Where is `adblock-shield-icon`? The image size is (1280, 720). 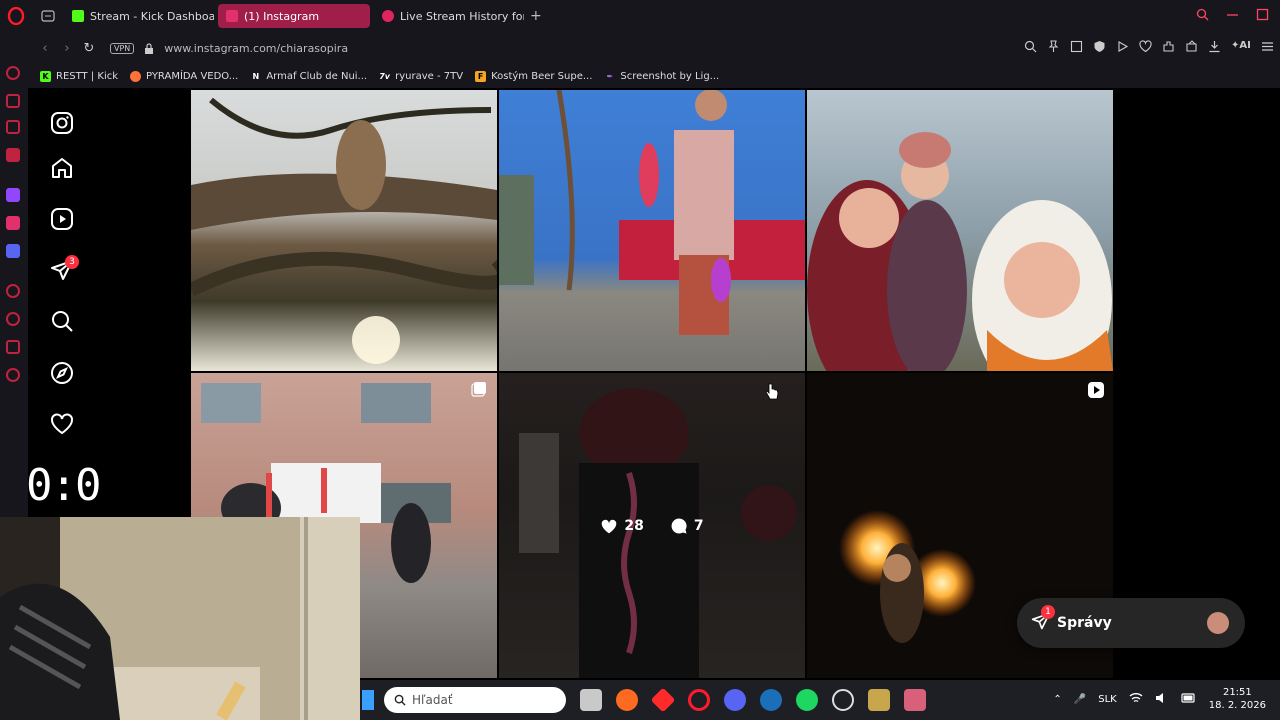
adblock-shield-icon is located at coordinates (1099, 46).